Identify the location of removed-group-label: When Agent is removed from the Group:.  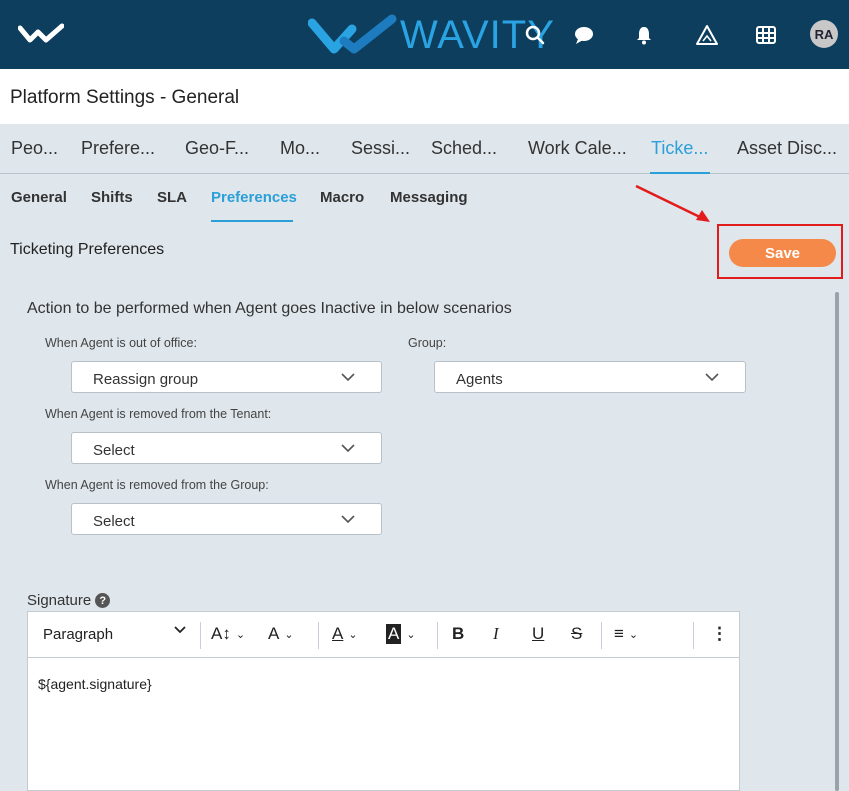
(157, 485).